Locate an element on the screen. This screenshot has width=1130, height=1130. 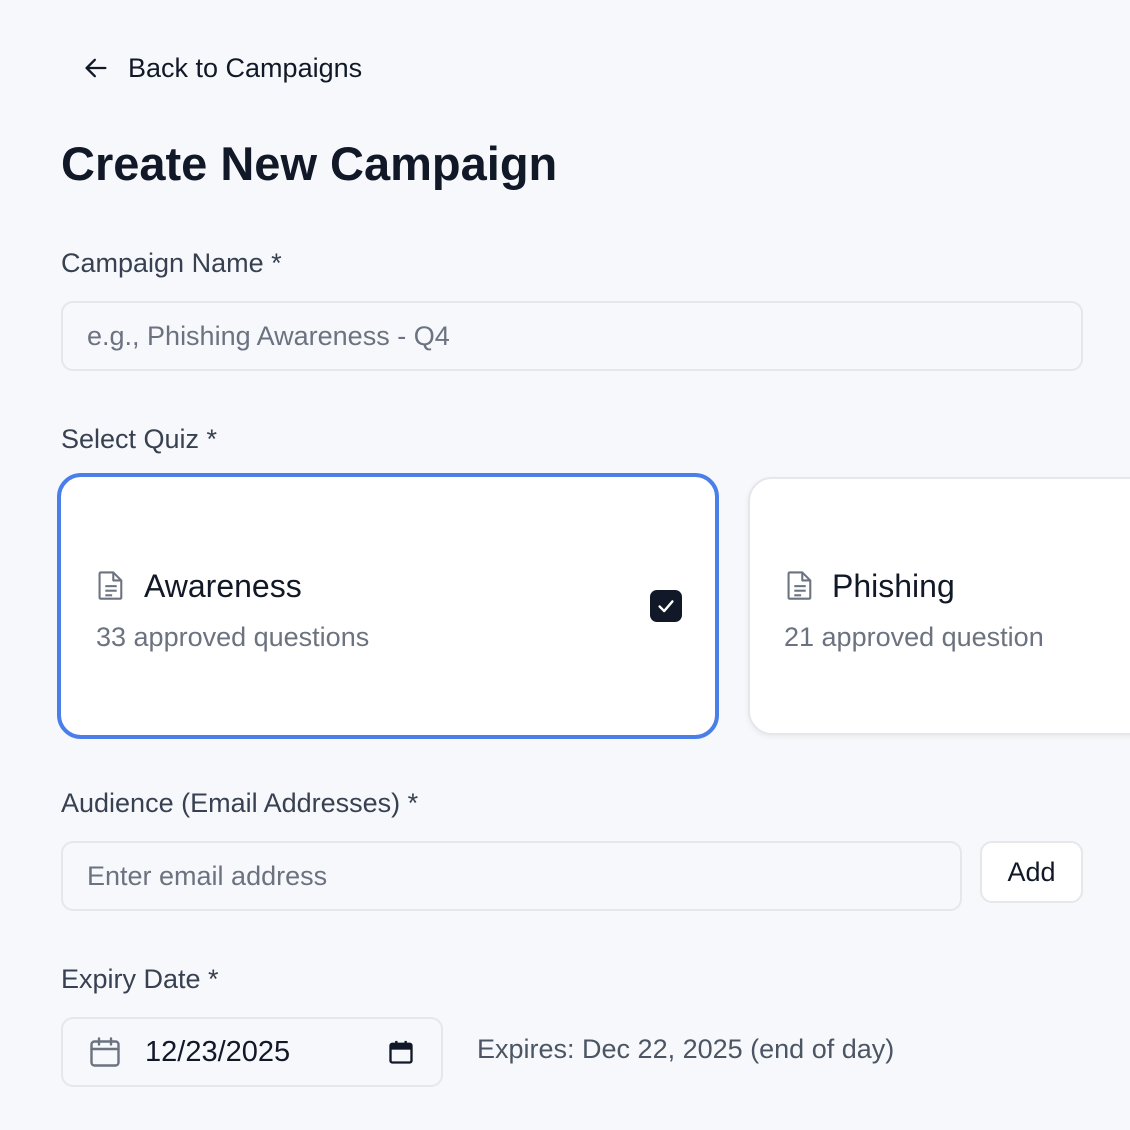
arrow-left-icon is located at coordinates (96, 68).